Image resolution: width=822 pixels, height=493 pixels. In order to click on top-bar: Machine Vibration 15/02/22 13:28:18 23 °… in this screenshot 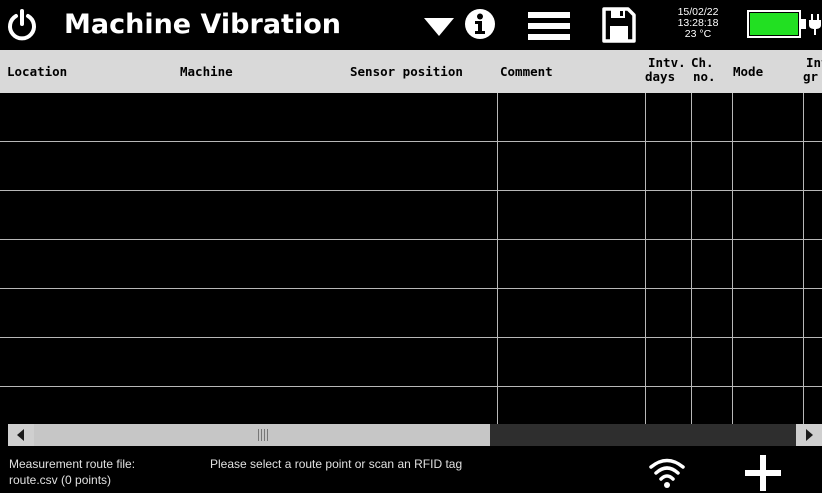, I will do `click(411, 25)`.